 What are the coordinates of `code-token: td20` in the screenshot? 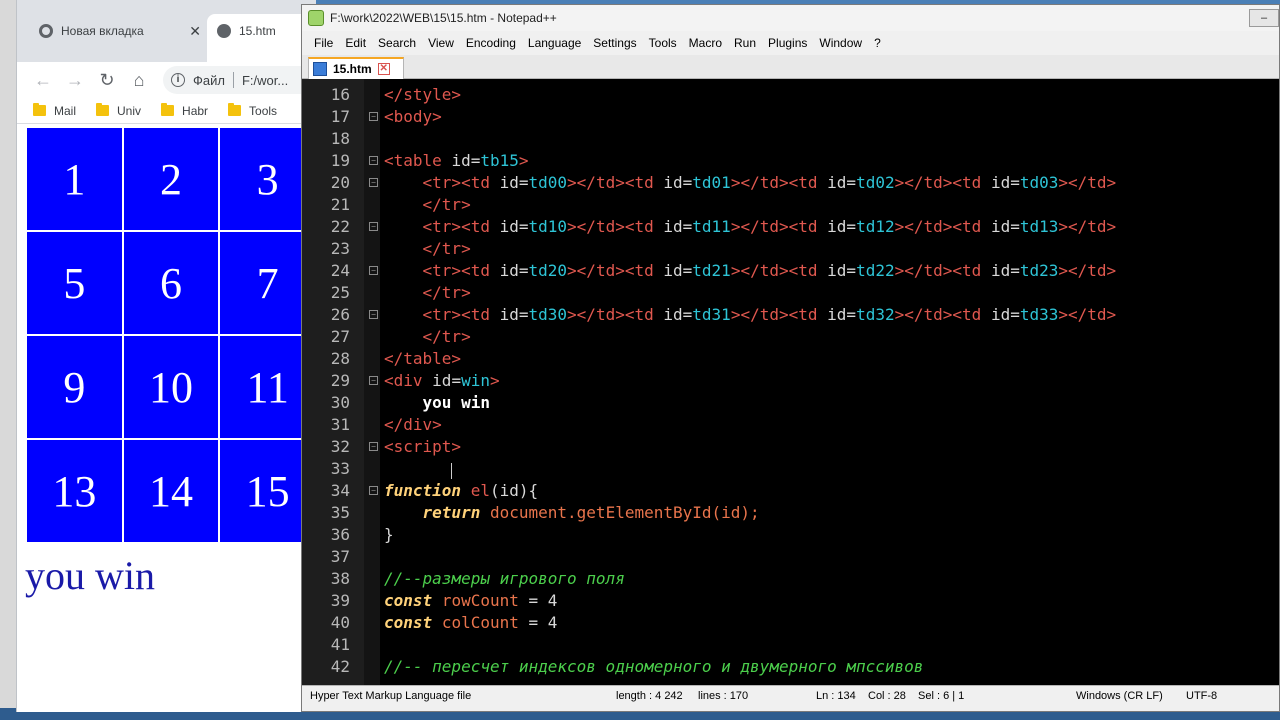 It's located at (548, 270).